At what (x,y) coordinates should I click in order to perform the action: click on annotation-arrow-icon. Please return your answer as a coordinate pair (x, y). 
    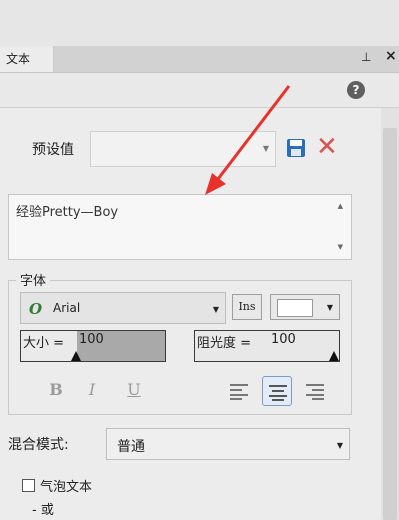
    Looking at the image, I should click on (248, 140).